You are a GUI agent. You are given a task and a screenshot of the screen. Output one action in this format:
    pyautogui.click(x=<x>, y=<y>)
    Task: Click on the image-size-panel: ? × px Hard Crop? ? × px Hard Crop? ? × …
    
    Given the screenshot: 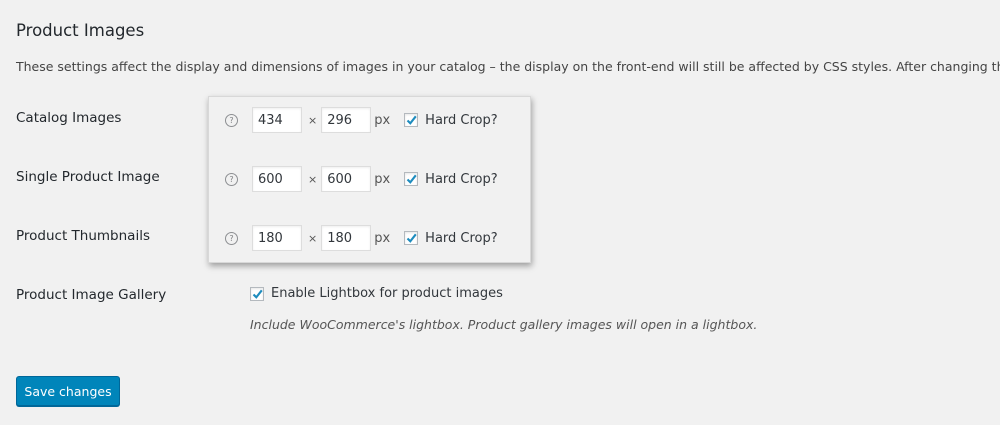 What is the action you would take?
    pyautogui.click(x=369, y=179)
    